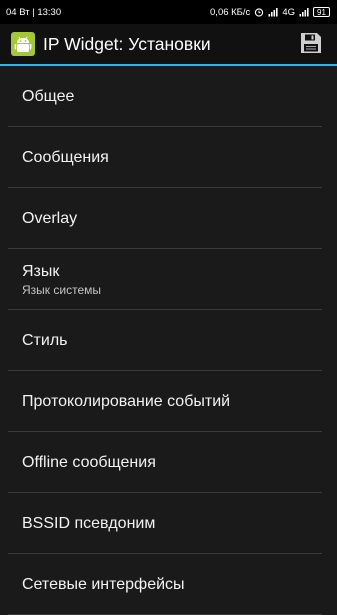 This screenshot has height=615, width=337. Describe the element at coordinates (48, 96) in the screenshot. I see `pref-title: Общее` at that location.